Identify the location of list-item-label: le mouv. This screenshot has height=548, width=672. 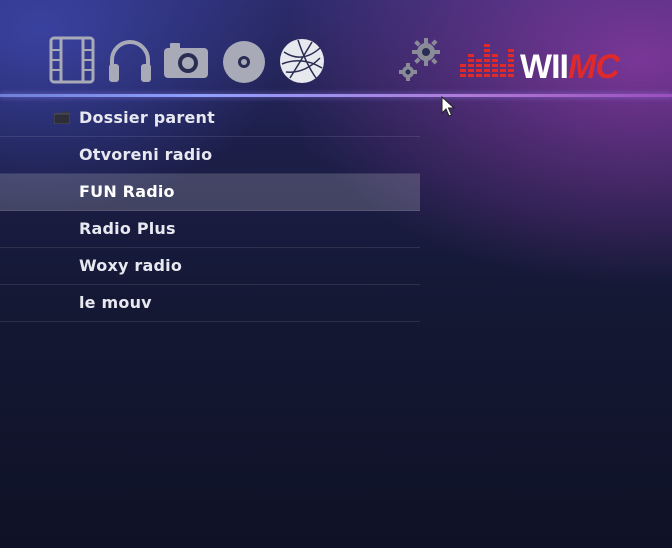
(115, 302).